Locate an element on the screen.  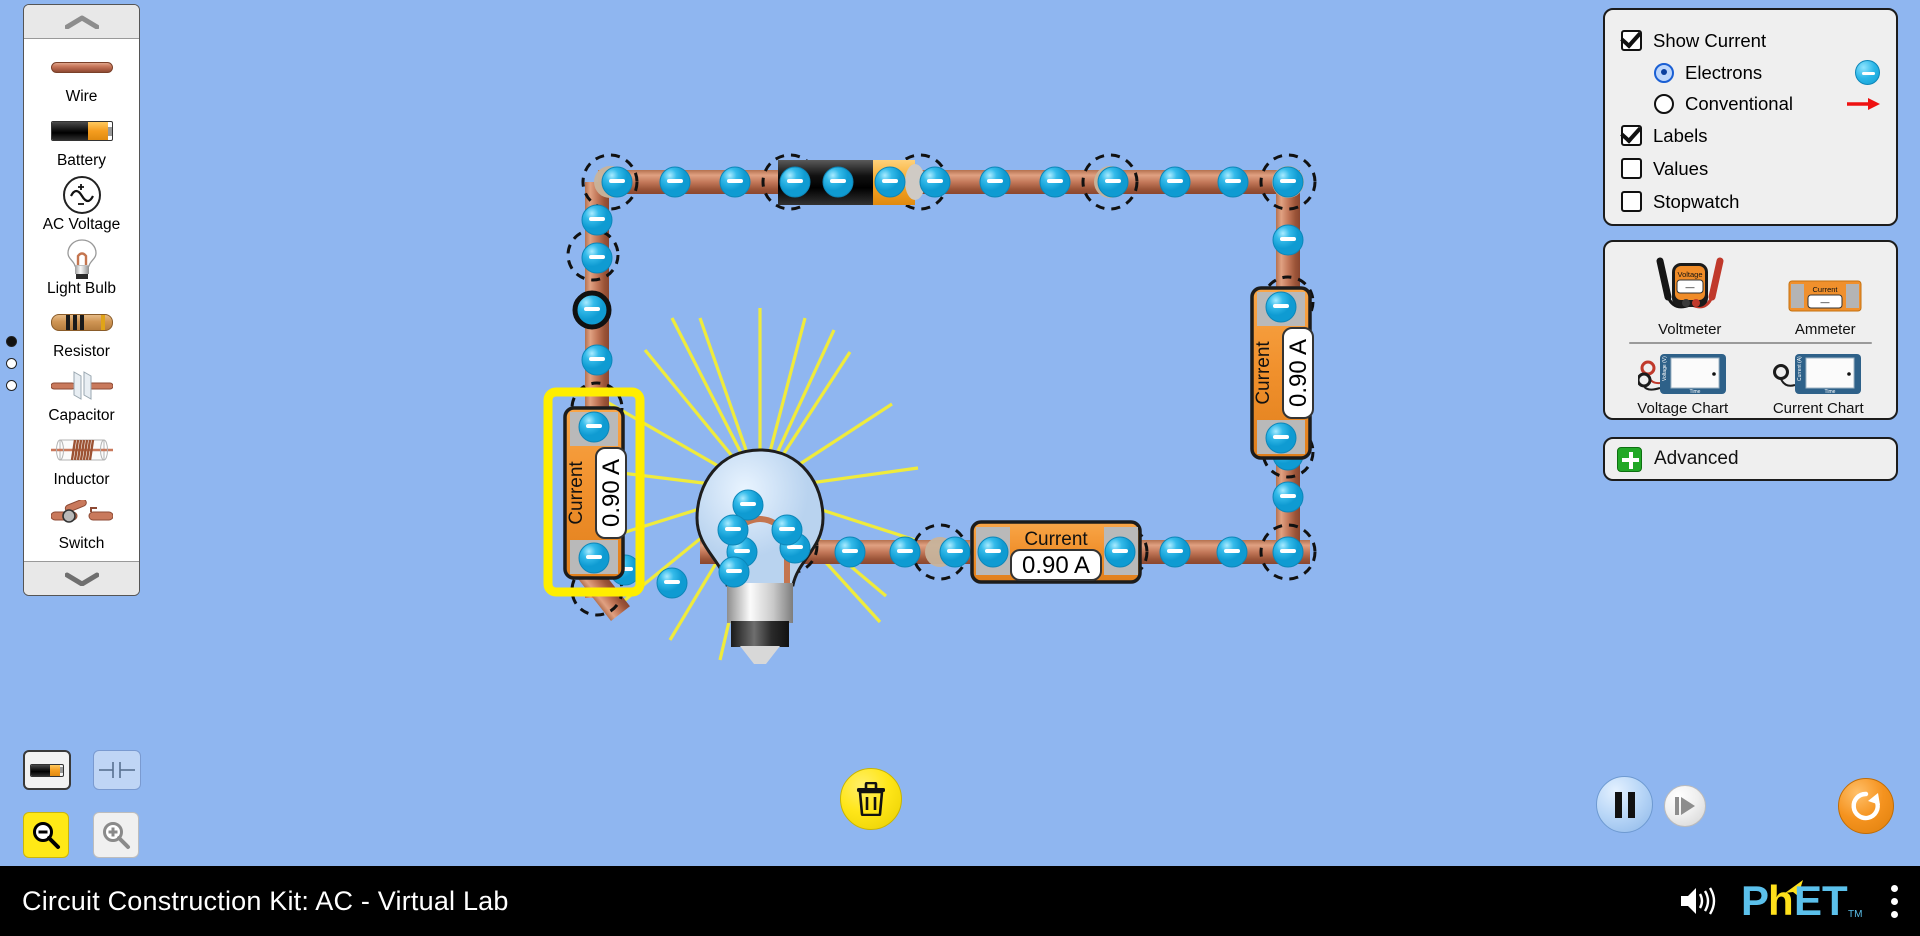
sound-on-icon is located at coordinates (1699, 901).